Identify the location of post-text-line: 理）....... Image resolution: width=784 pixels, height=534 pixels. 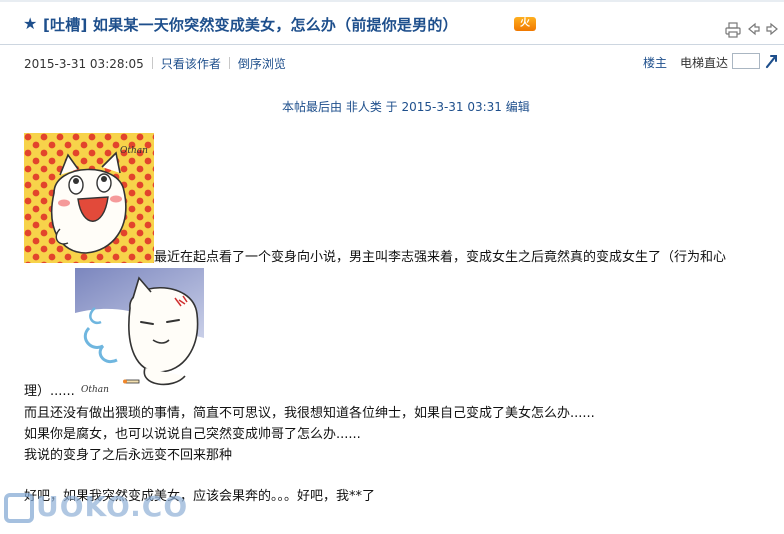
(49, 391).